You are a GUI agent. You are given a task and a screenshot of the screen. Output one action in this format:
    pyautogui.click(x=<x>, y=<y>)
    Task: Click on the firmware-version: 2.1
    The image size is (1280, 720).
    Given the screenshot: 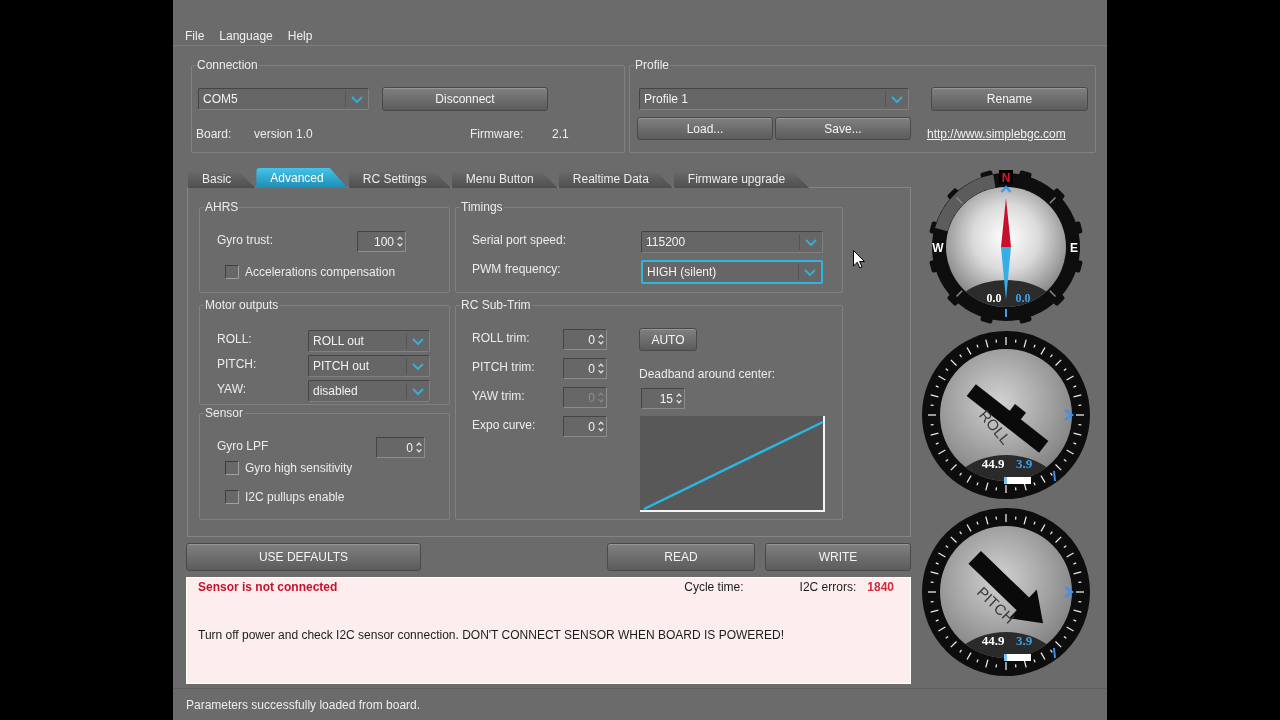 What is the action you would take?
    pyautogui.click(x=560, y=134)
    